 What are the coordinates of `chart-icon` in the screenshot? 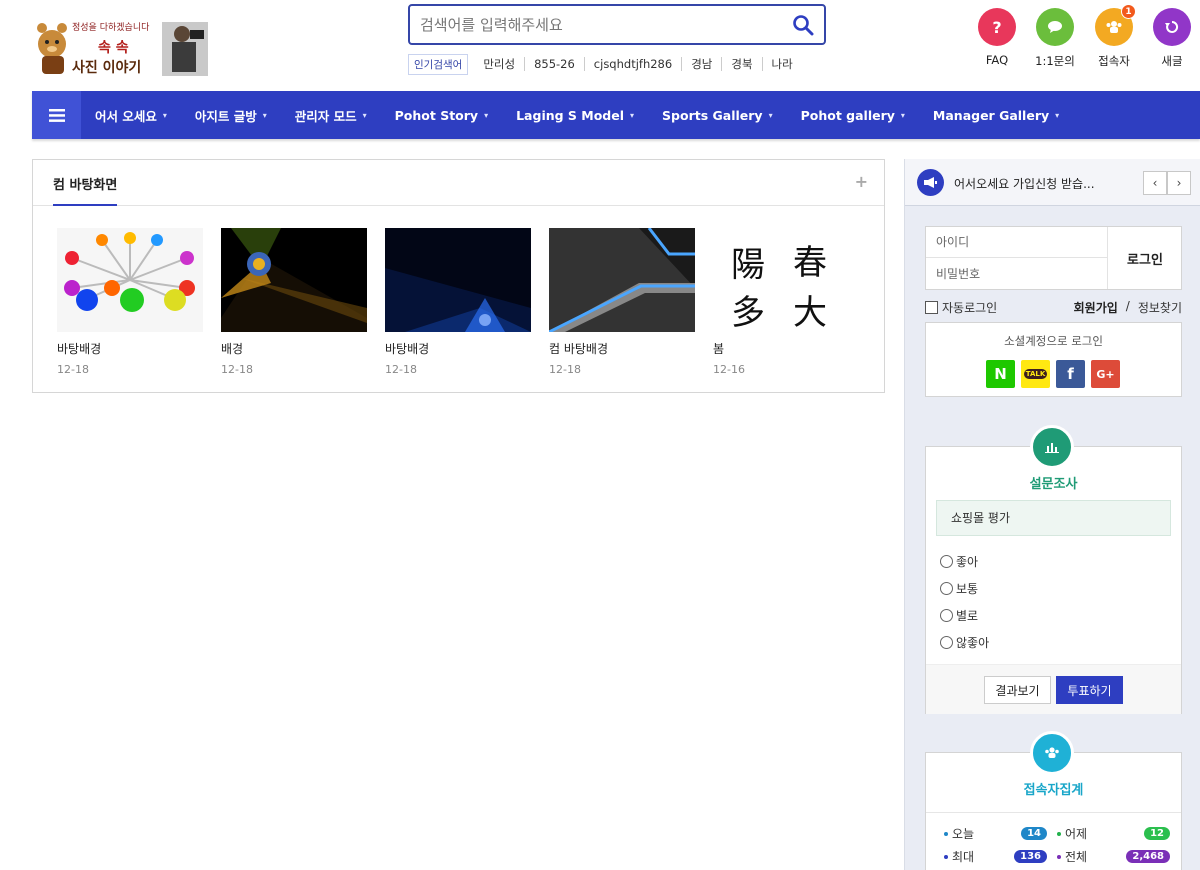 It's located at (1052, 447).